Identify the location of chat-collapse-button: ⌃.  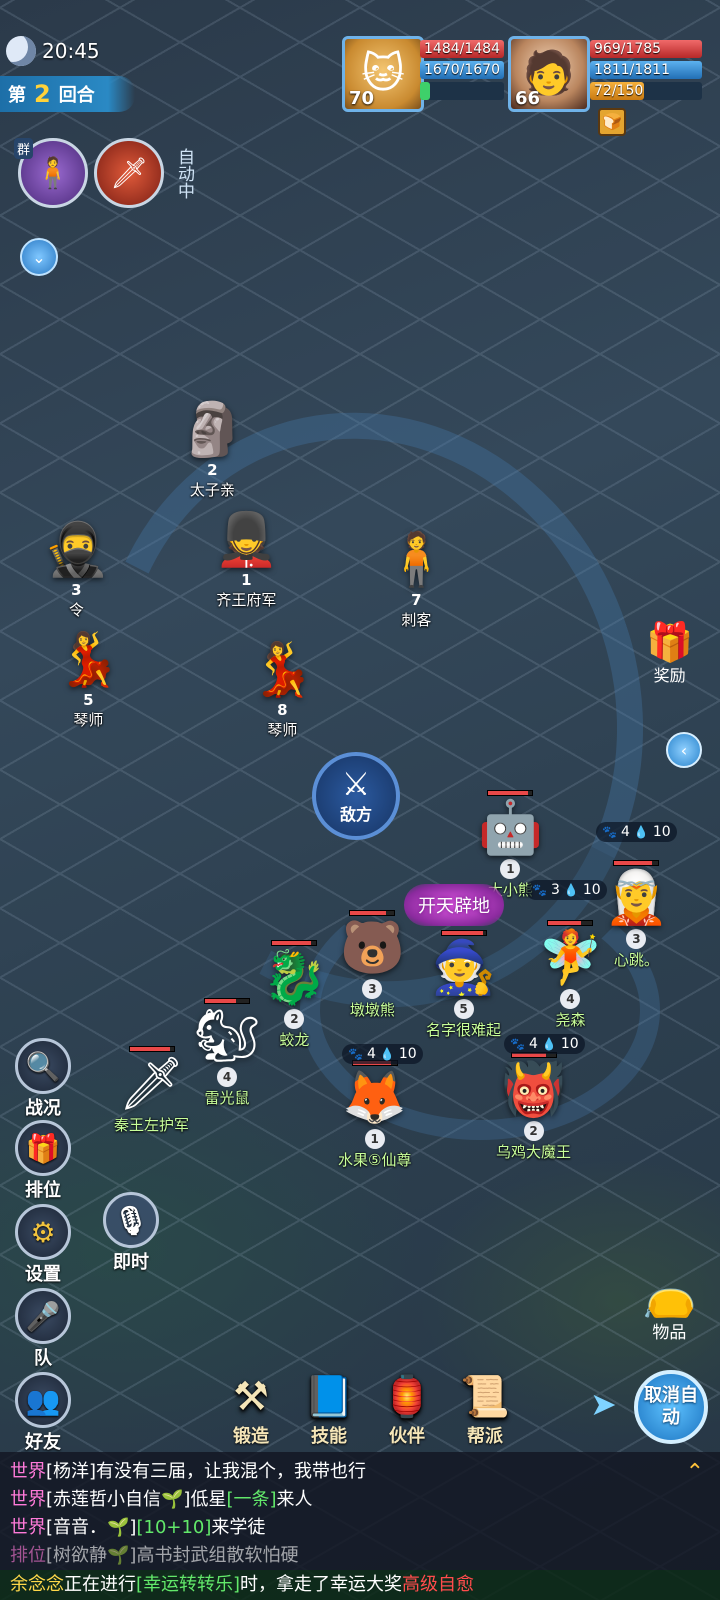
(695, 1472).